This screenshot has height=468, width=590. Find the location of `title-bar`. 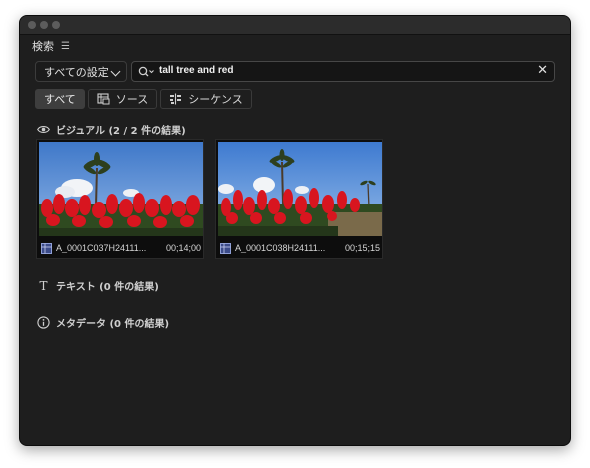

title-bar is located at coordinates (295, 25).